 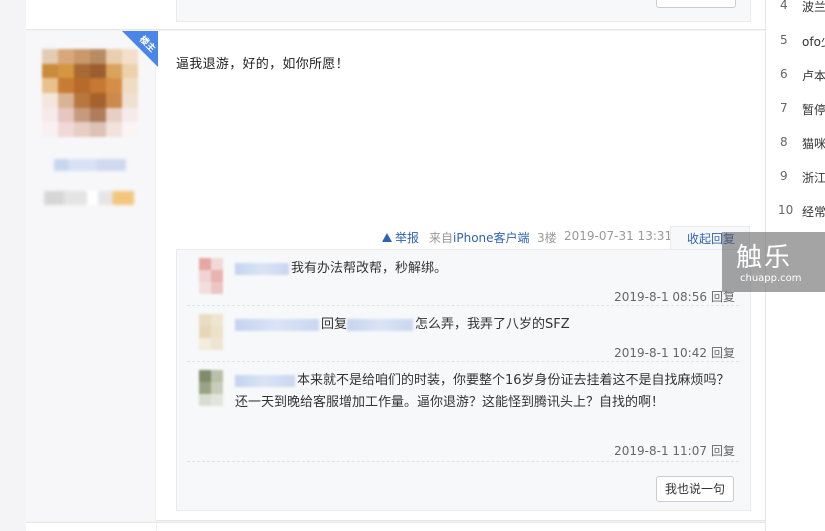 What do you see at coordinates (380, 324) in the screenshot?
I see `reply-target-blurred` at bounding box center [380, 324].